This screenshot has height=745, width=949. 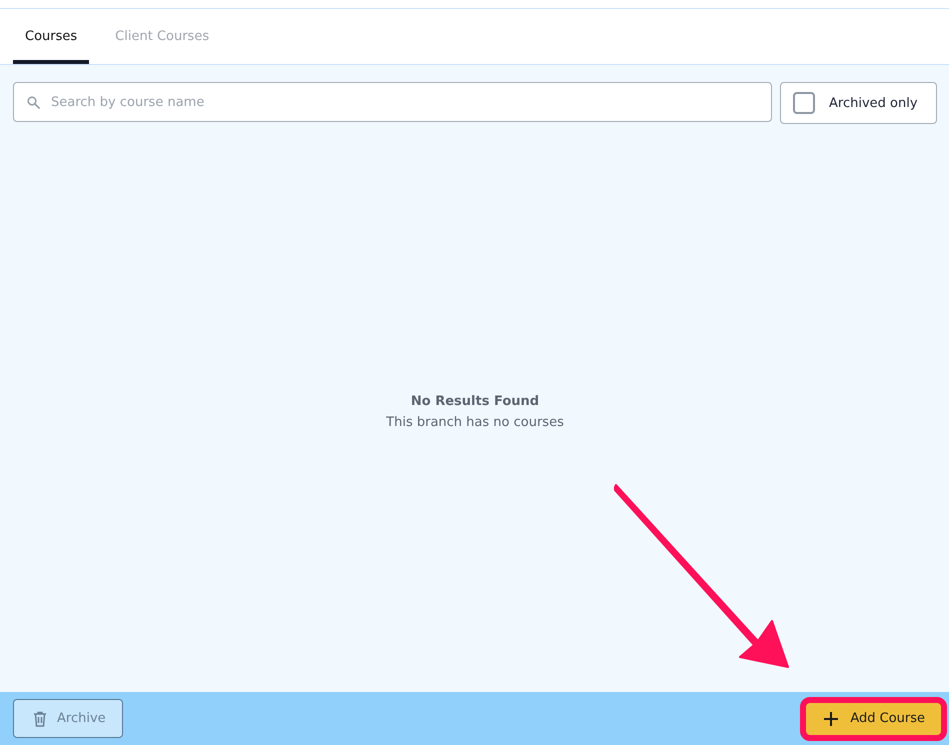 What do you see at coordinates (873, 718) in the screenshot?
I see `add-course-button: Add Course` at bounding box center [873, 718].